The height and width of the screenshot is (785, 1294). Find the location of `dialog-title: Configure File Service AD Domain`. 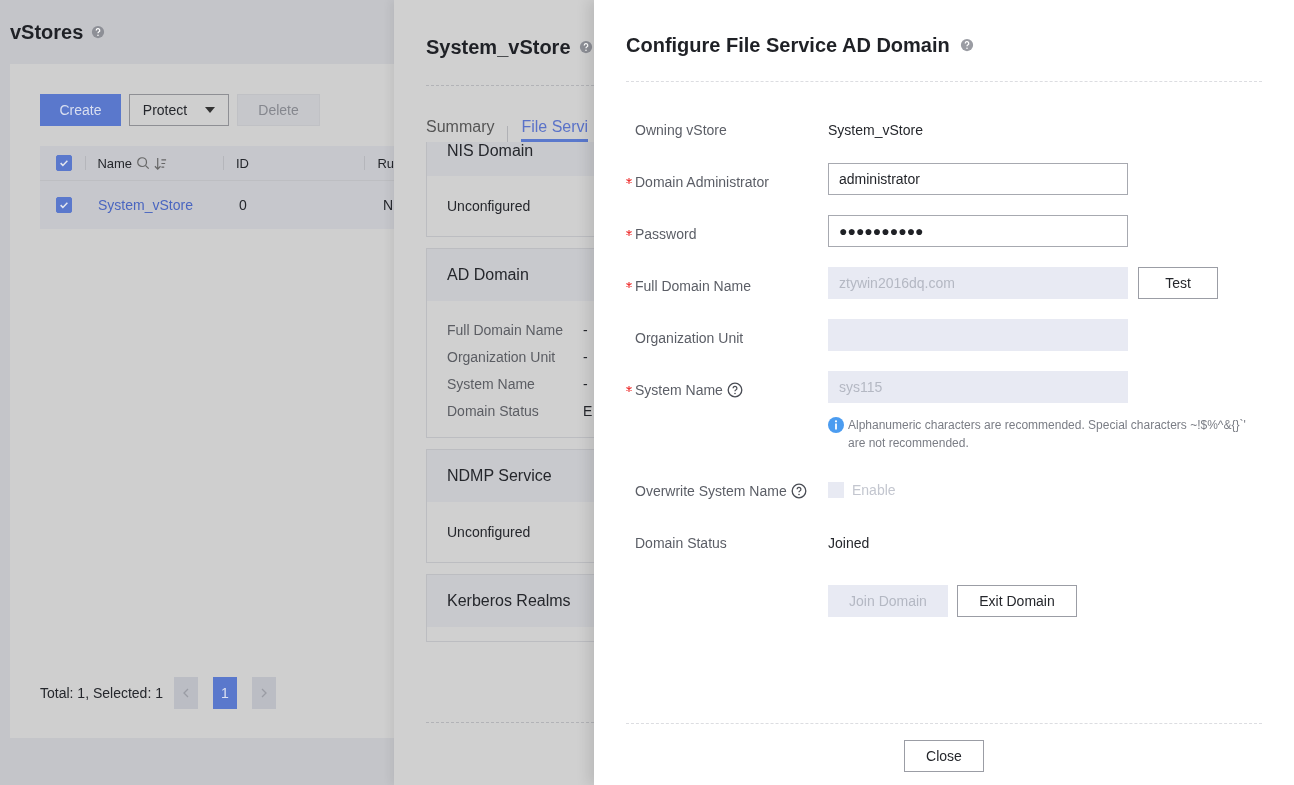

dialog-title: Configure File Service AD Domain is located at coordinates (788, 45).